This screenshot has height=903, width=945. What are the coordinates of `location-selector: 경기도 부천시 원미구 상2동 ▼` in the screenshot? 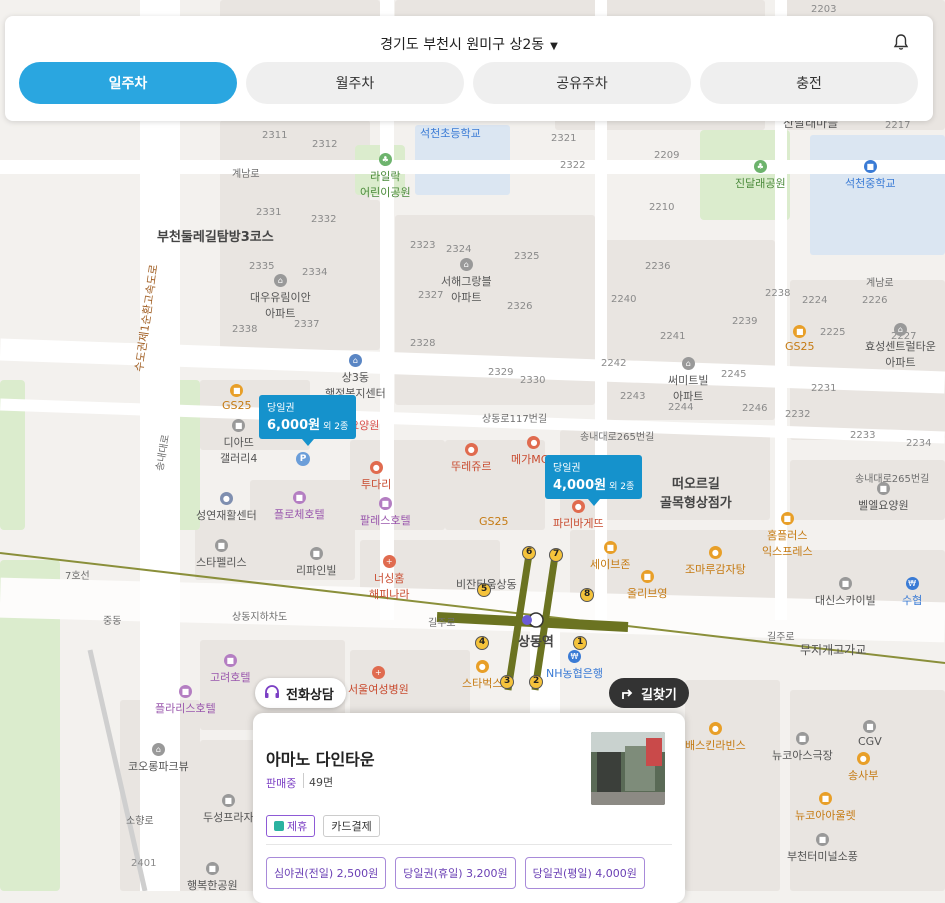 It's located at (469, 44).